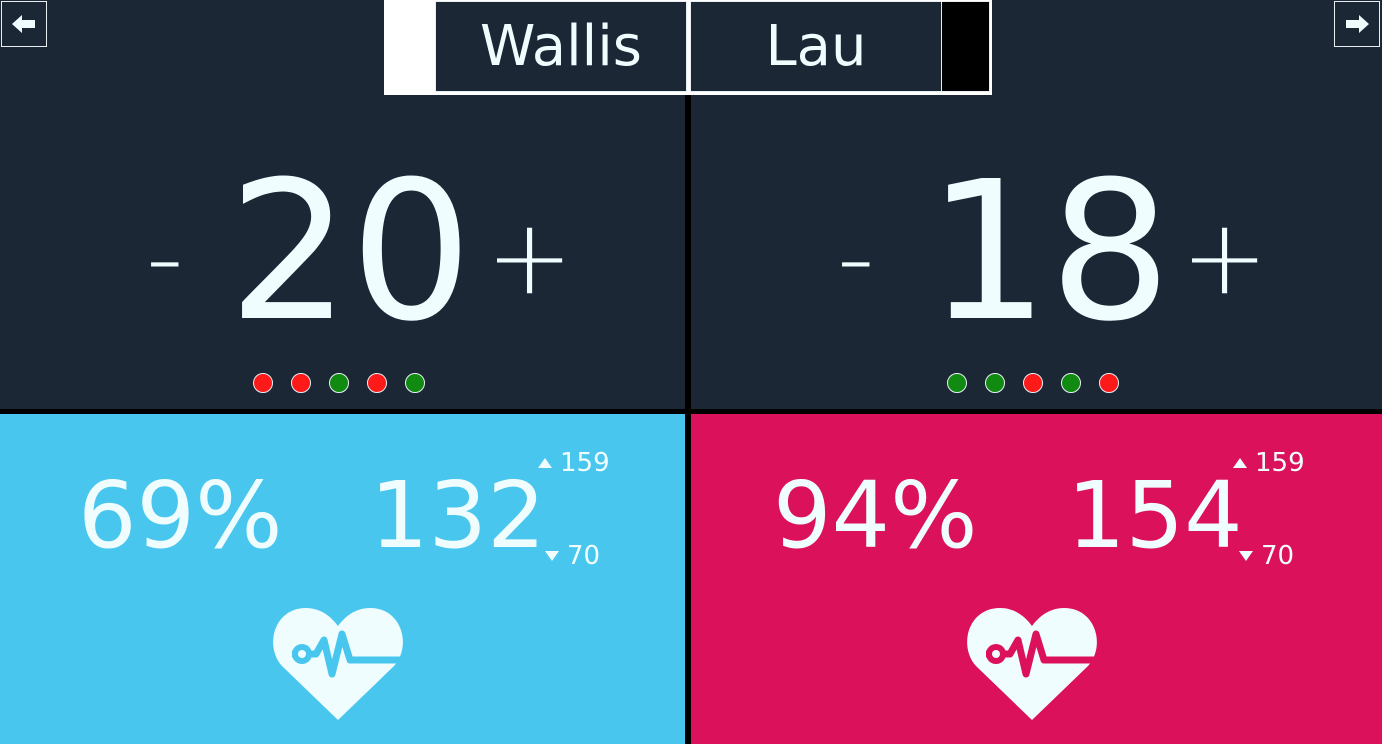  What do you see at coordinates (458, 515) in the screenshot?
I see `heart-rate-value: 132` at bounding box center [458, 515].